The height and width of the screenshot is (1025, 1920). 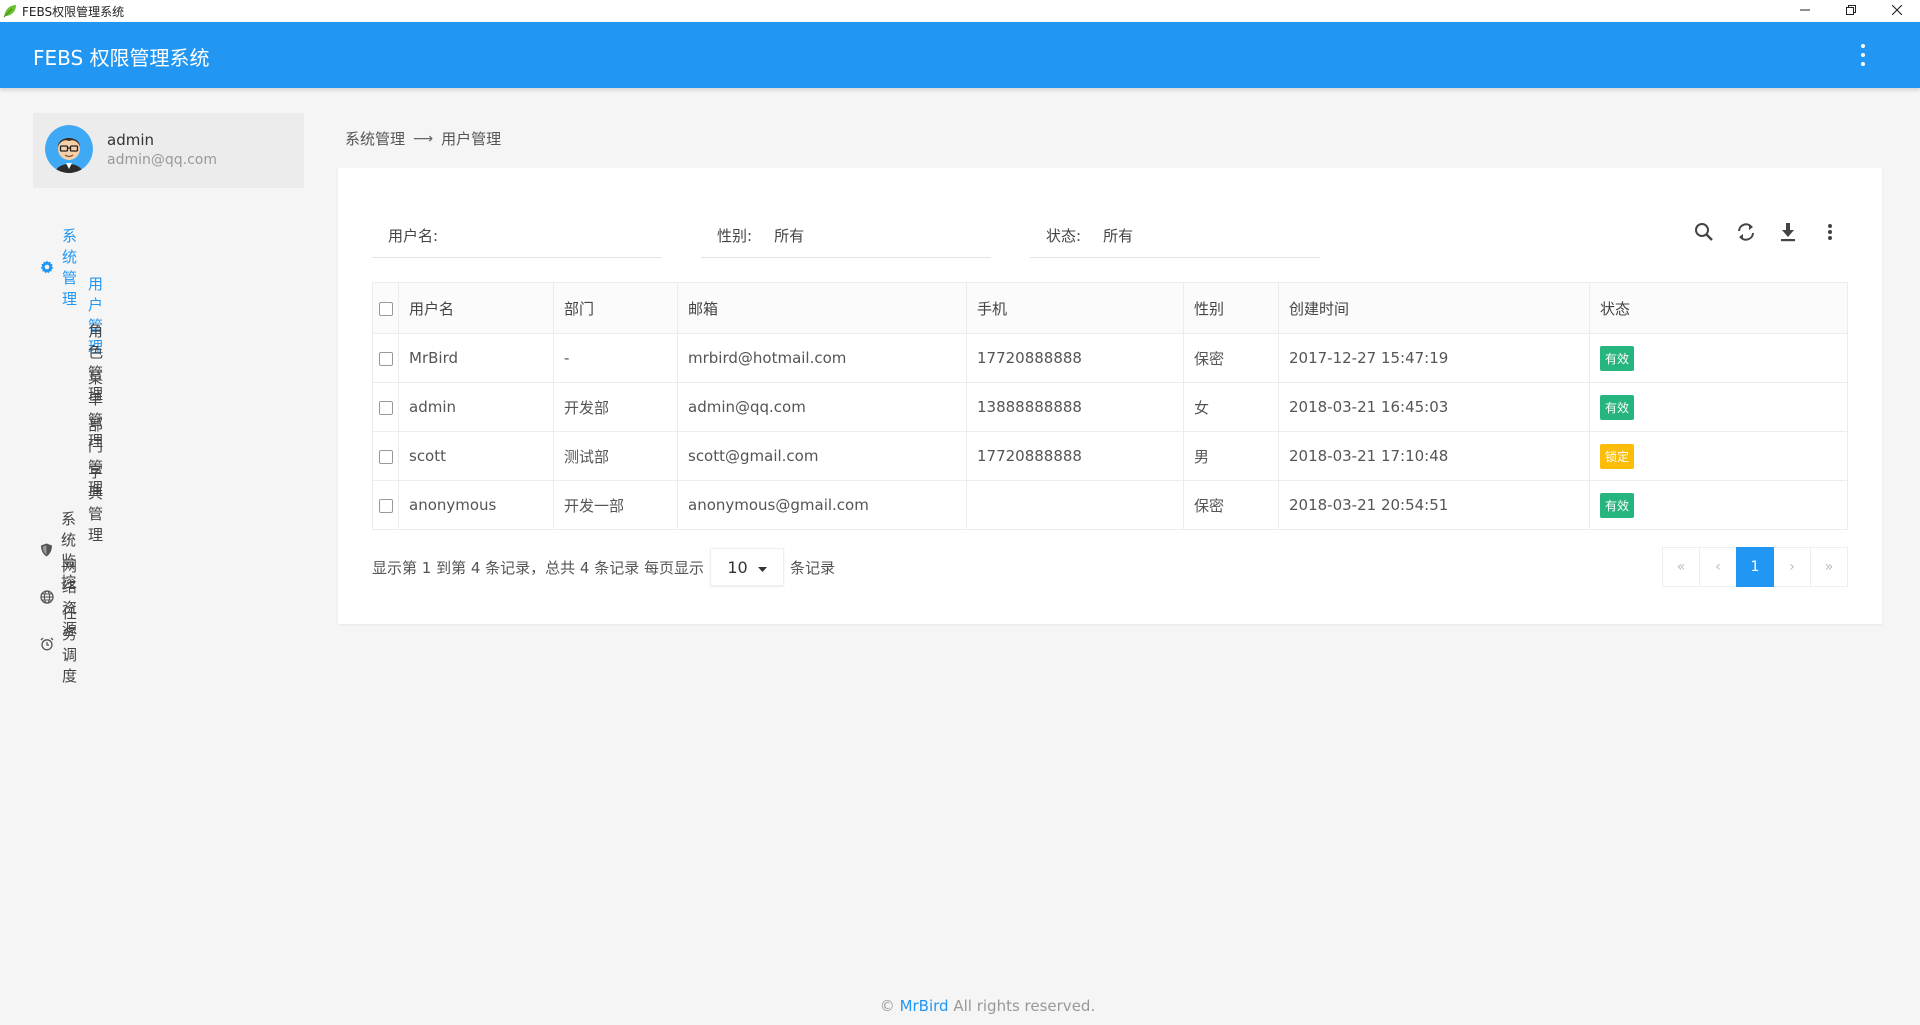 I want to click on status-filter-select: 所有, so click(x=1118, y=235).